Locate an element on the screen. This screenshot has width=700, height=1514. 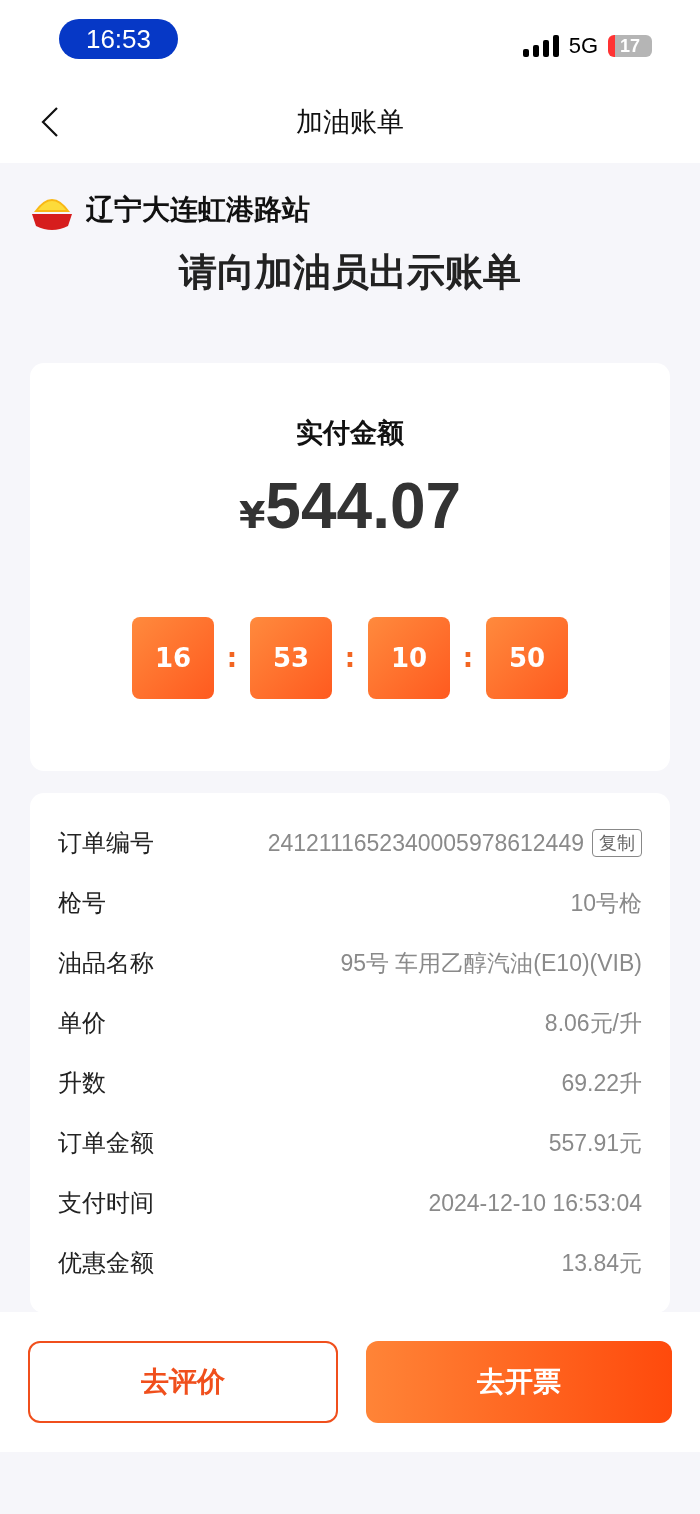
timer-digit: 50 is located at coordinates (527, 658).